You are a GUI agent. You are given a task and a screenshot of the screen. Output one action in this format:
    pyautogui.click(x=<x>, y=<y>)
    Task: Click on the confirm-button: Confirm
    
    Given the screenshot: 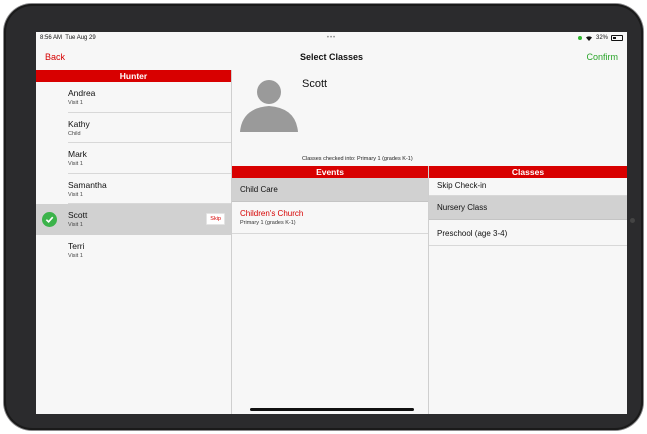 What is the action you would take?
    pyautogui.click(x=602, y=57)
    